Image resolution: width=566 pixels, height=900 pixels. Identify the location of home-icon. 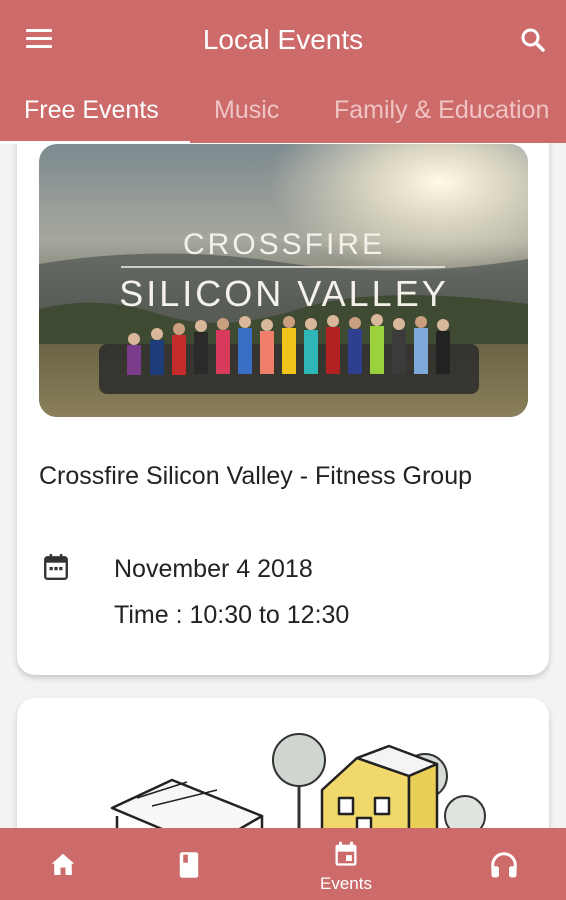
(63, 864).